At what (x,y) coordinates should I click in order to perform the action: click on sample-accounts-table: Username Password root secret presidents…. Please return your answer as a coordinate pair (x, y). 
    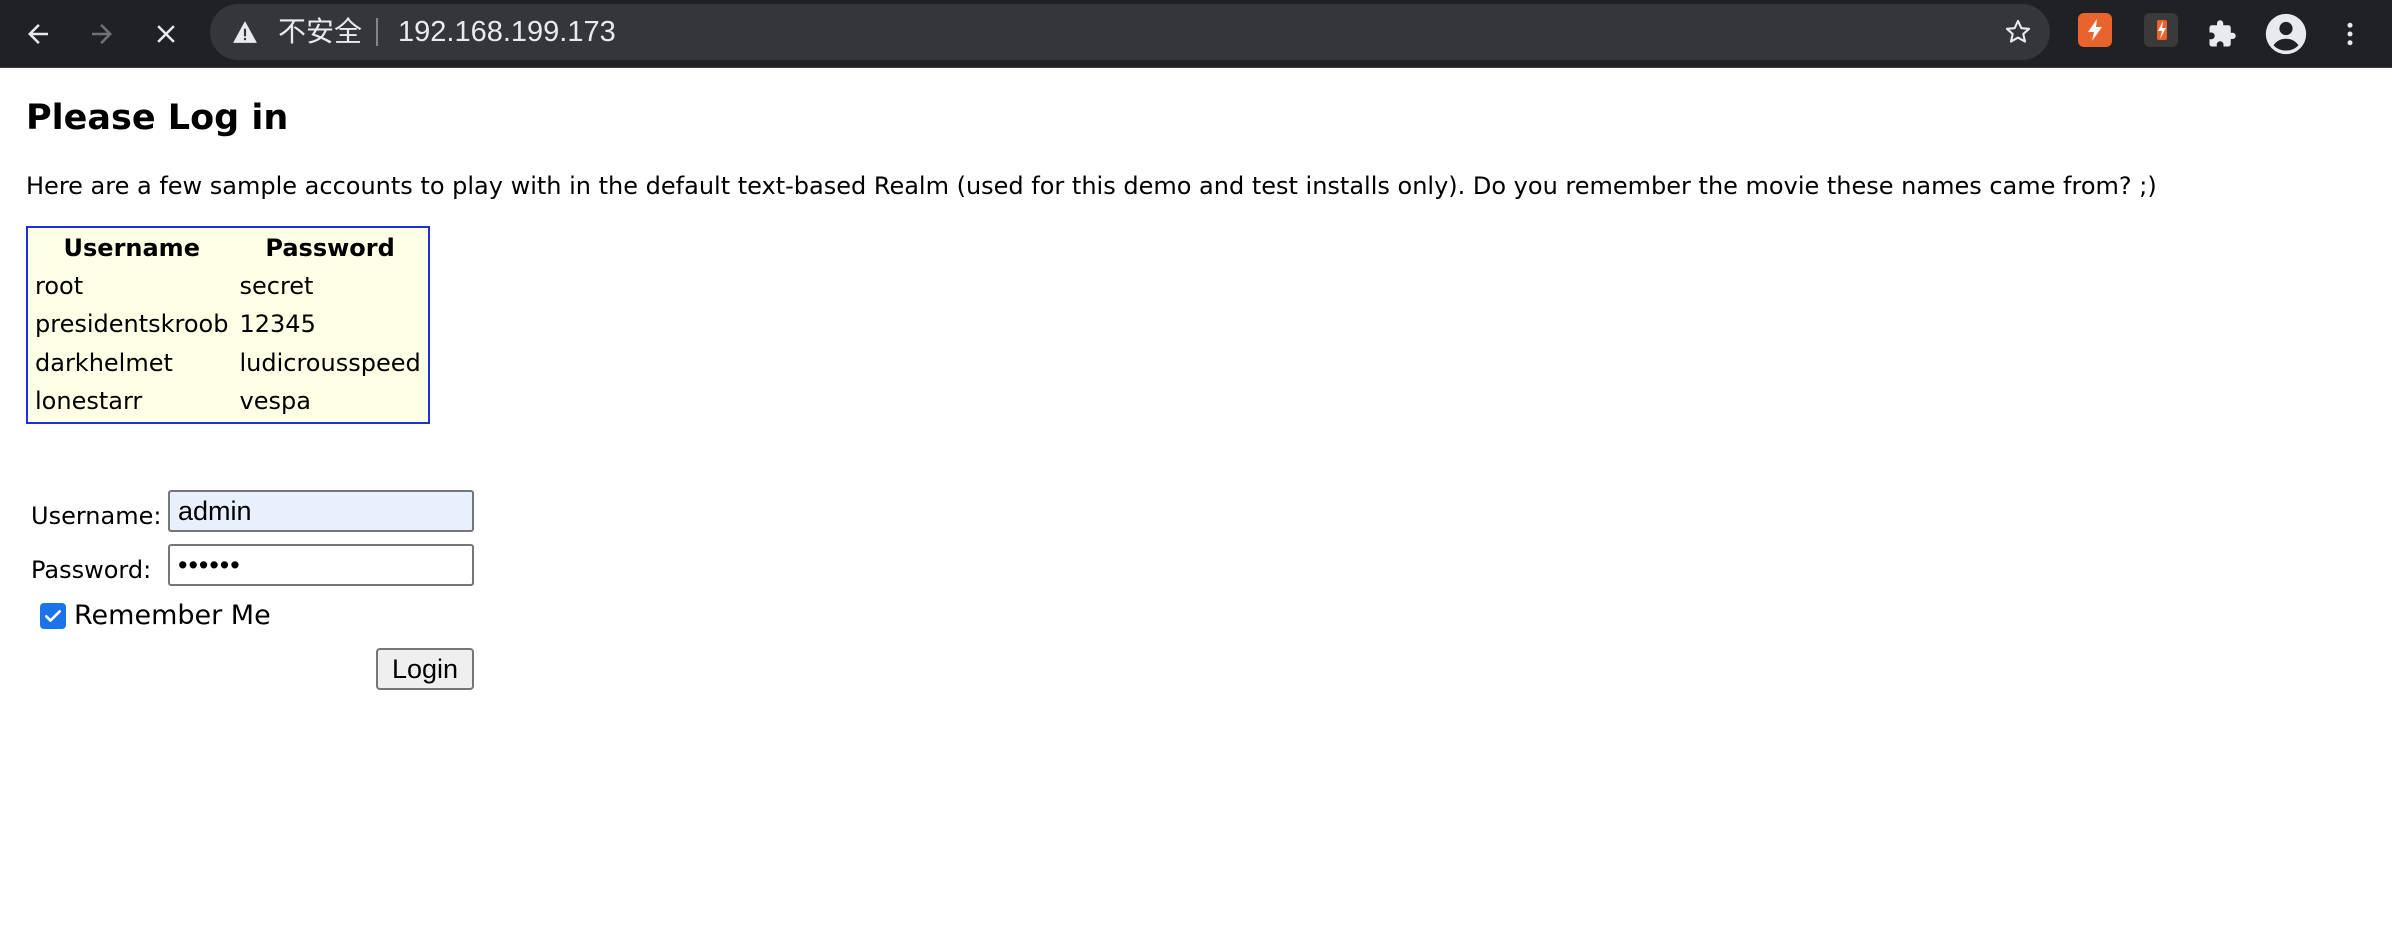
    Looking at the image, I should click on (228, 325).